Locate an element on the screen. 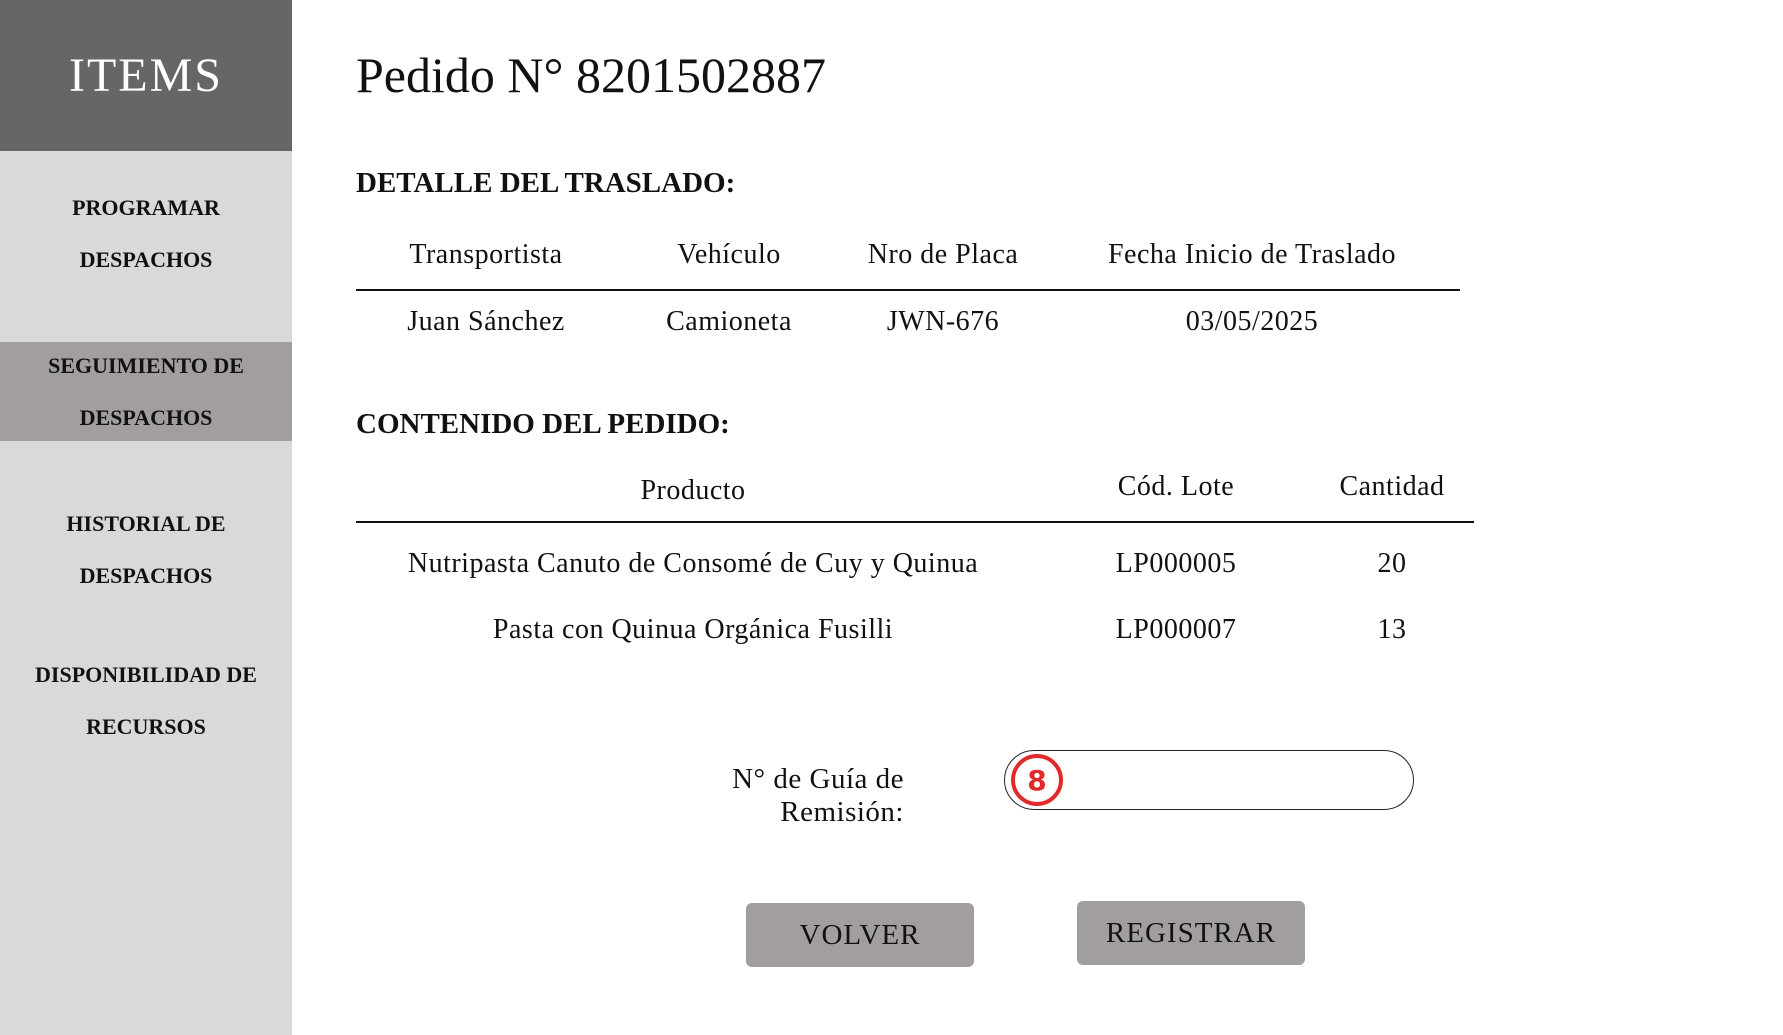  sidebar-item-programar-despachos: PROGRAMAR DESPACHOS is located at coordinates (146, 234).